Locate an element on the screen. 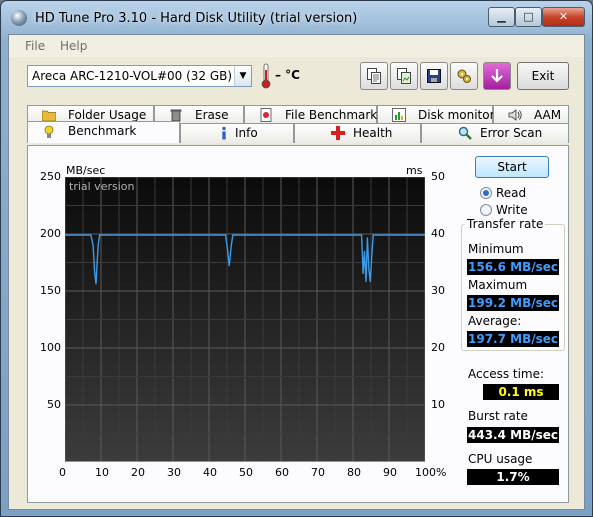  disk-monitor-icon is located at coordinates (399, 115).